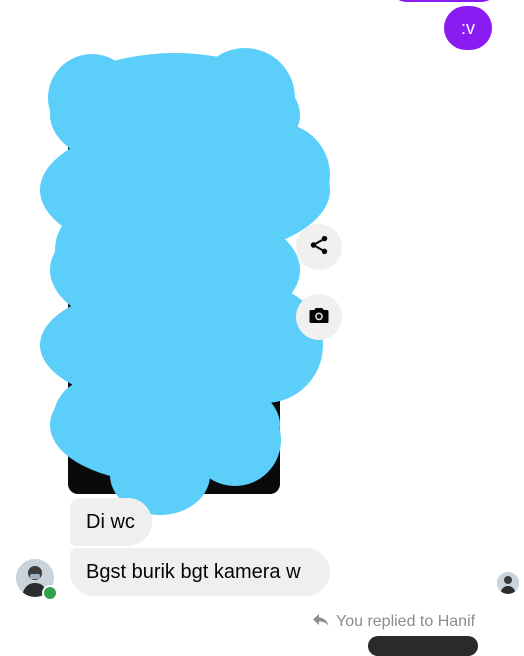 Image resolution: width=524 pixels, height=656 pixels. Describe the element at coordinates (50, 593) in the screenshot. I see `online-status-dot` at that location.